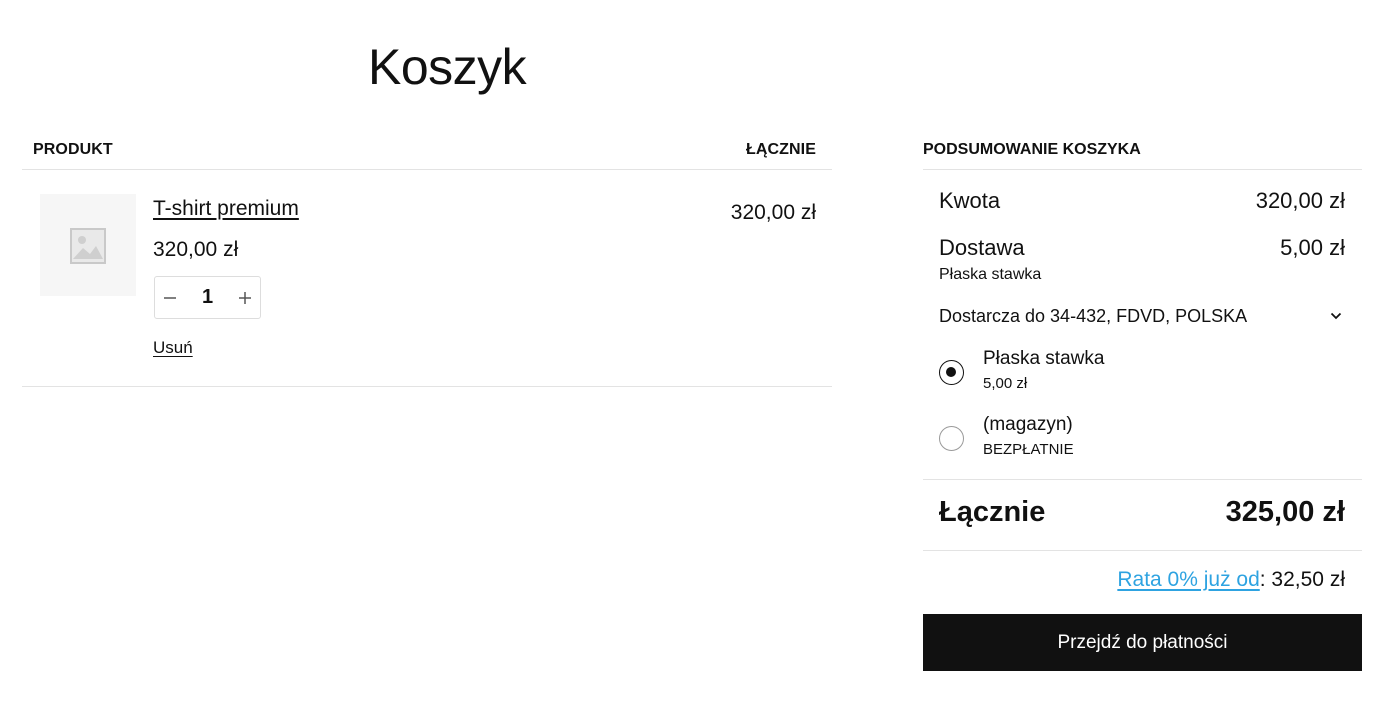  Describe the element at coordinates (982, 247) in the screenshot. I see `shipping-label: Dostawa` at that location.